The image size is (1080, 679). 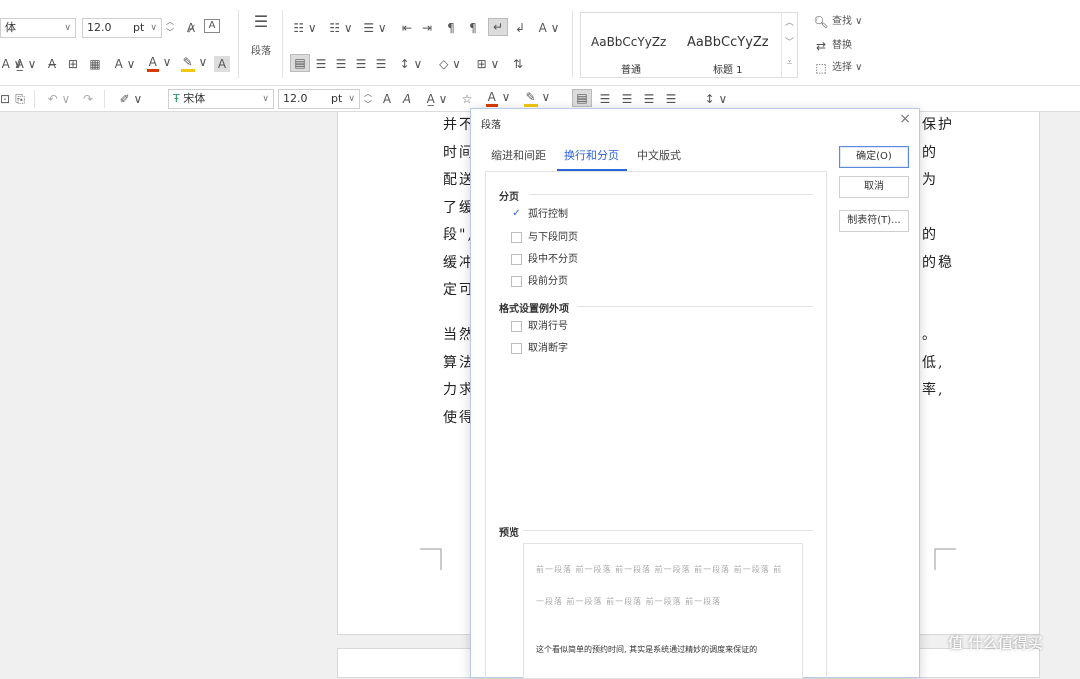 What do you see at coordinates (261, 52) in the screenshot?
I see `paragraph-button: 段落` at bounding box center [261, 52].